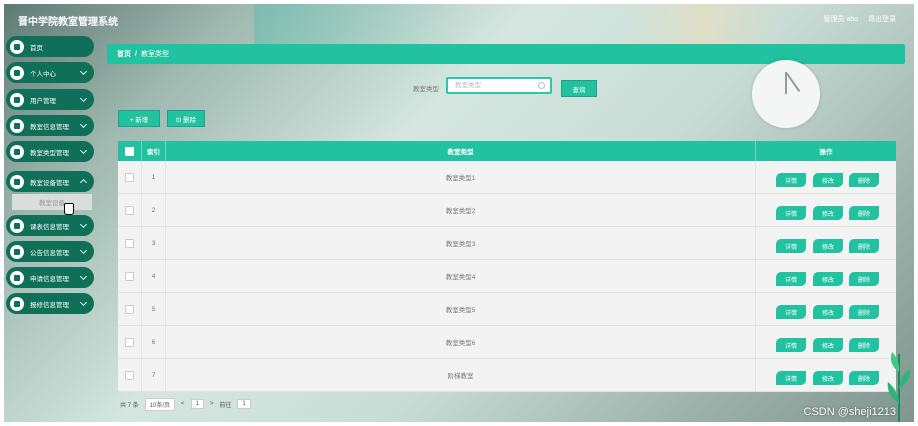 This screenshot has height=426, width=918. I want to click on row-index: 7, so click(154, 375).